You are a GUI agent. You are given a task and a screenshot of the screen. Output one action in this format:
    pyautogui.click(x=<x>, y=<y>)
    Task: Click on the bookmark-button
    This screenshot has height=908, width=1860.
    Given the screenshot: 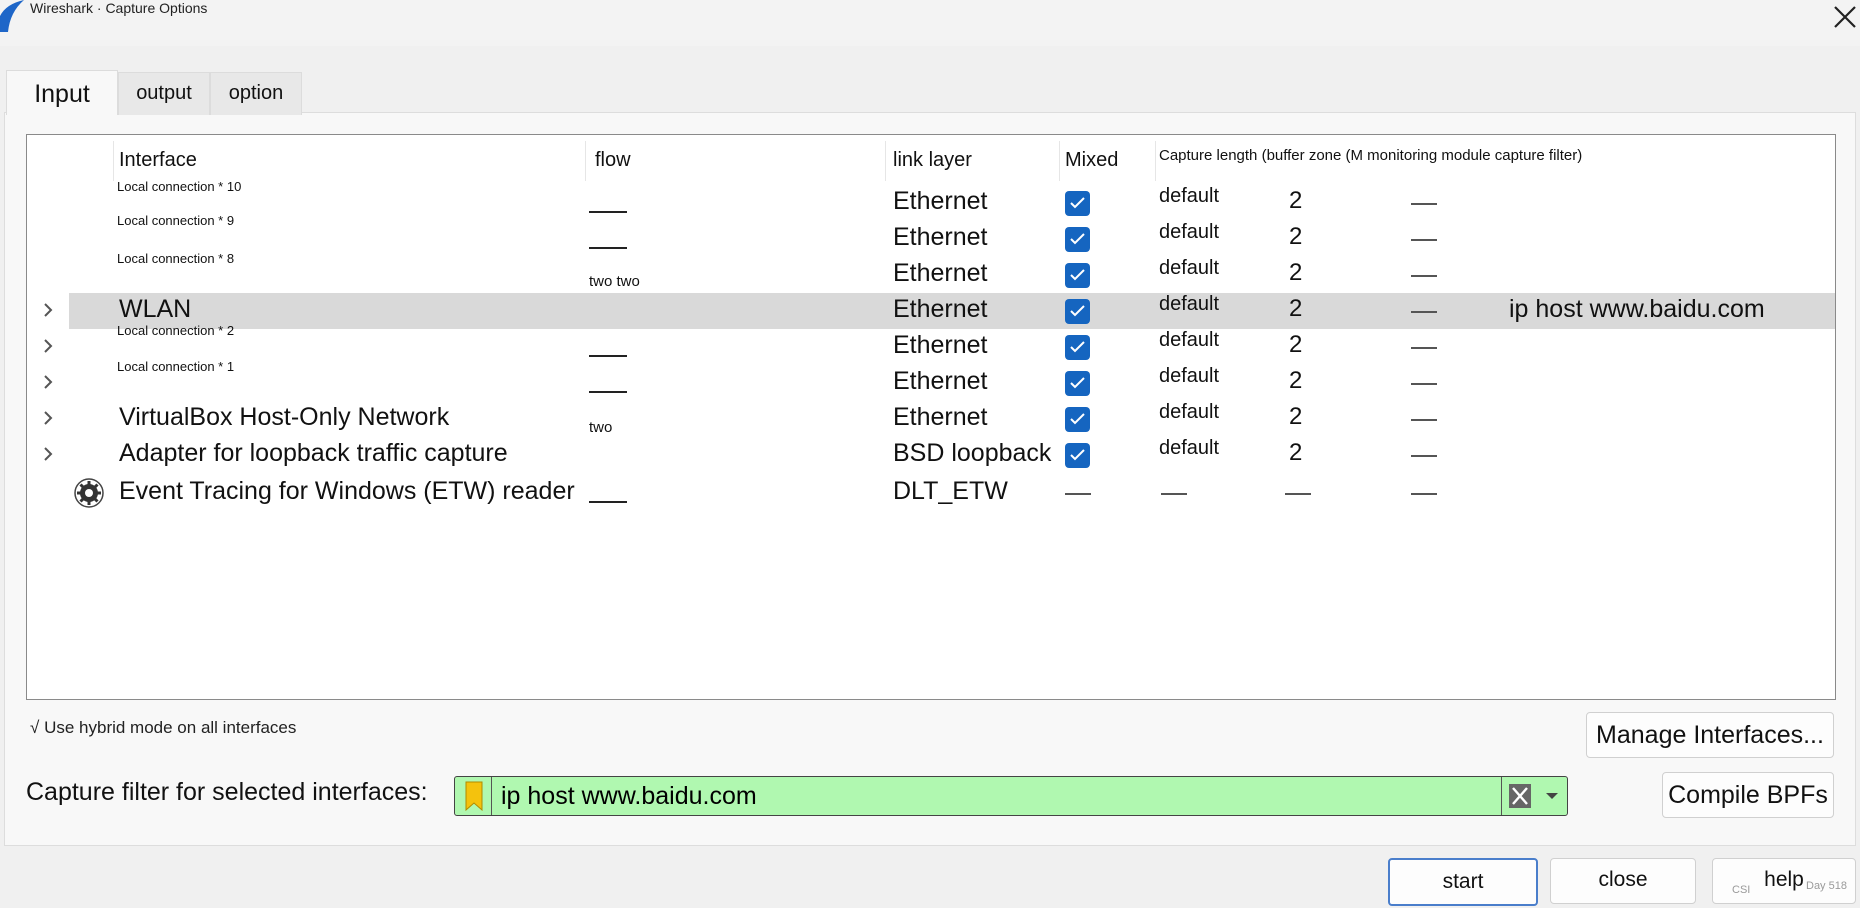 What is the action you would take?
    pyautogui.click(x=474, y=796)
    